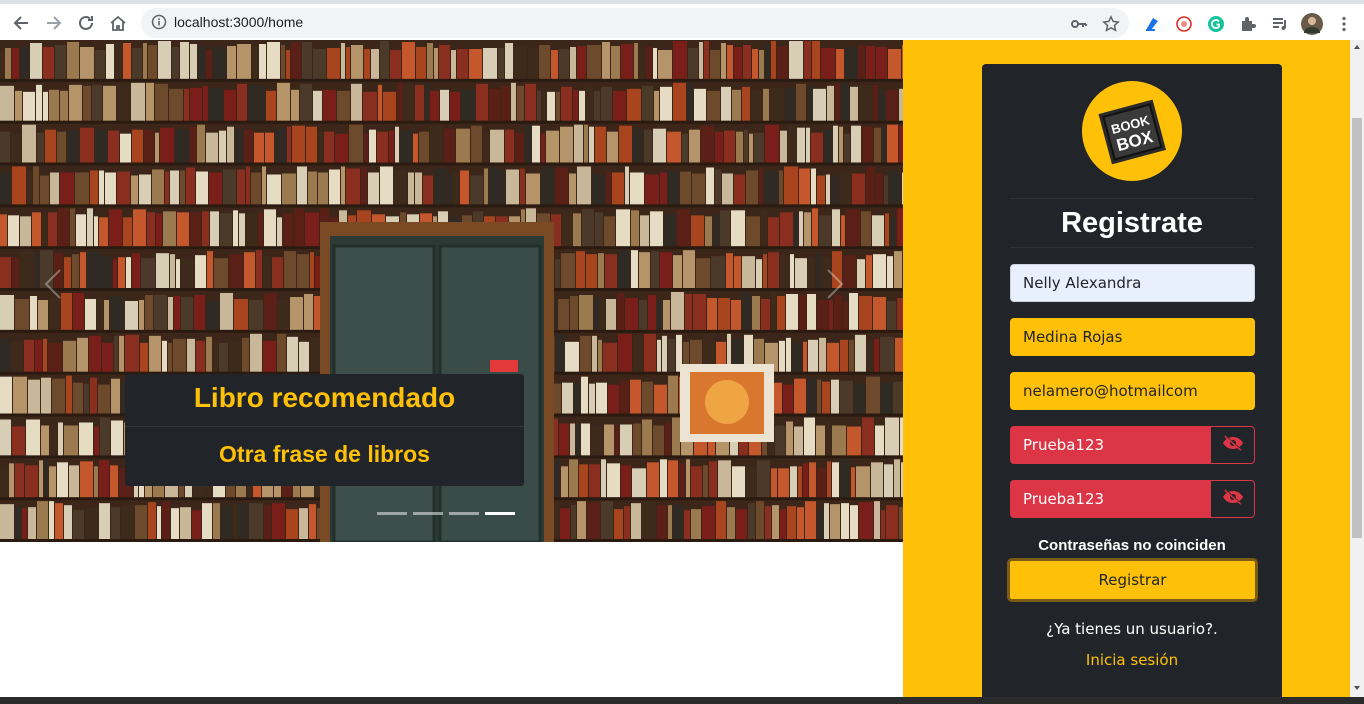 The width and height of the screenshot is (1364, 704). Describe the element at coordinates (324, 454) in the screenshot. I see `caption-subtitle: Otra frase de libros` at that location.